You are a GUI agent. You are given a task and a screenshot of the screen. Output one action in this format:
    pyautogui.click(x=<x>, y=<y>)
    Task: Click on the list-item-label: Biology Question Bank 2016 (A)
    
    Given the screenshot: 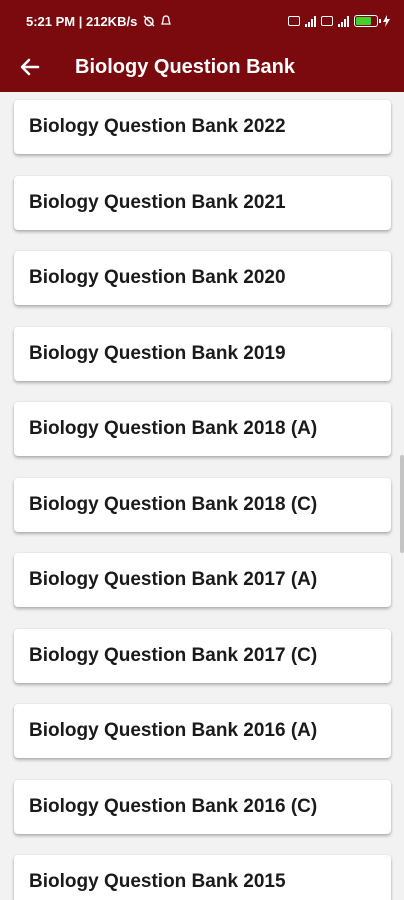 What is the action you would take?
    pyautogui.click(x=173, y=730)
    